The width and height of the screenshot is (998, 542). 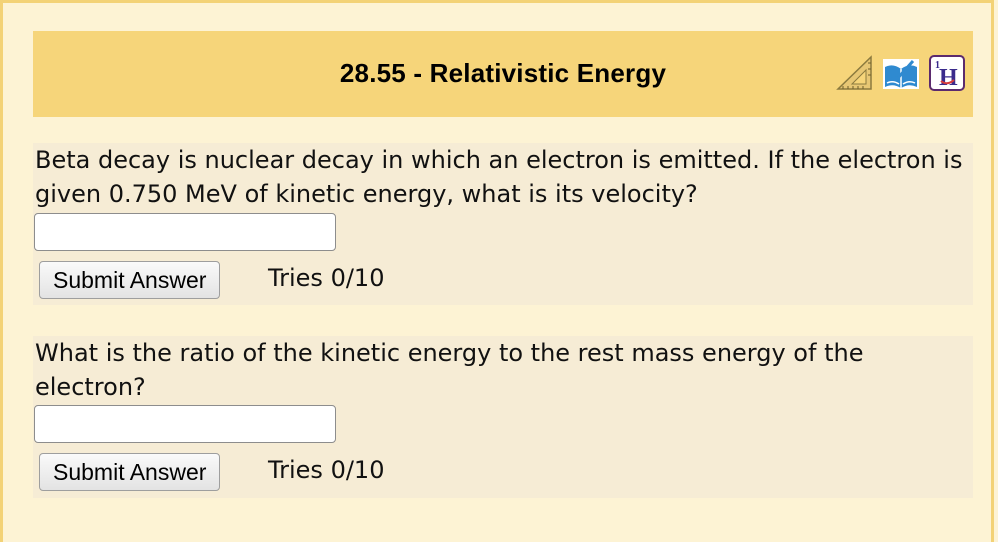 I want to click on hint-icon: 1 H, so click(x=947, y=73).